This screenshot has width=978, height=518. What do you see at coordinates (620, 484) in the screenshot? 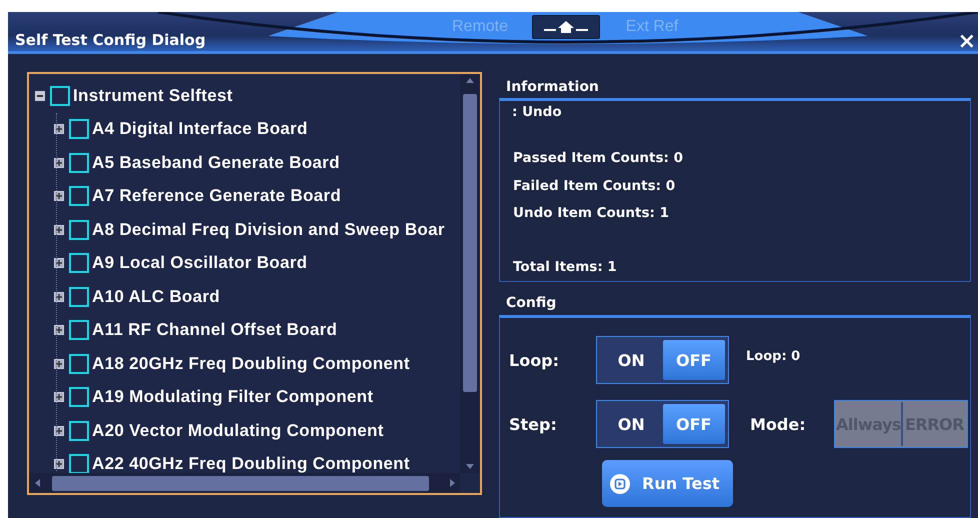
I see `play-icon` at bounding box center [620, 484].